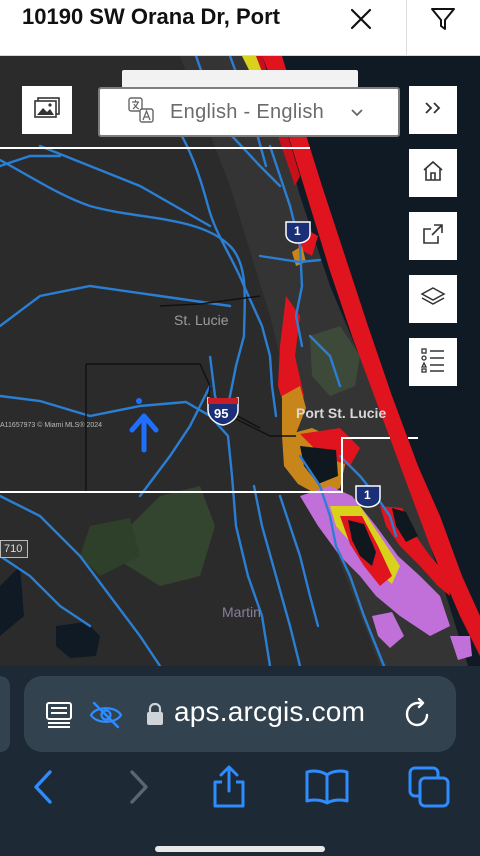 This screenshot has height=856, width=480. Describe the element at coordinates (5, 714) in the screenshot. I see `previous-tab-peek` at that location.